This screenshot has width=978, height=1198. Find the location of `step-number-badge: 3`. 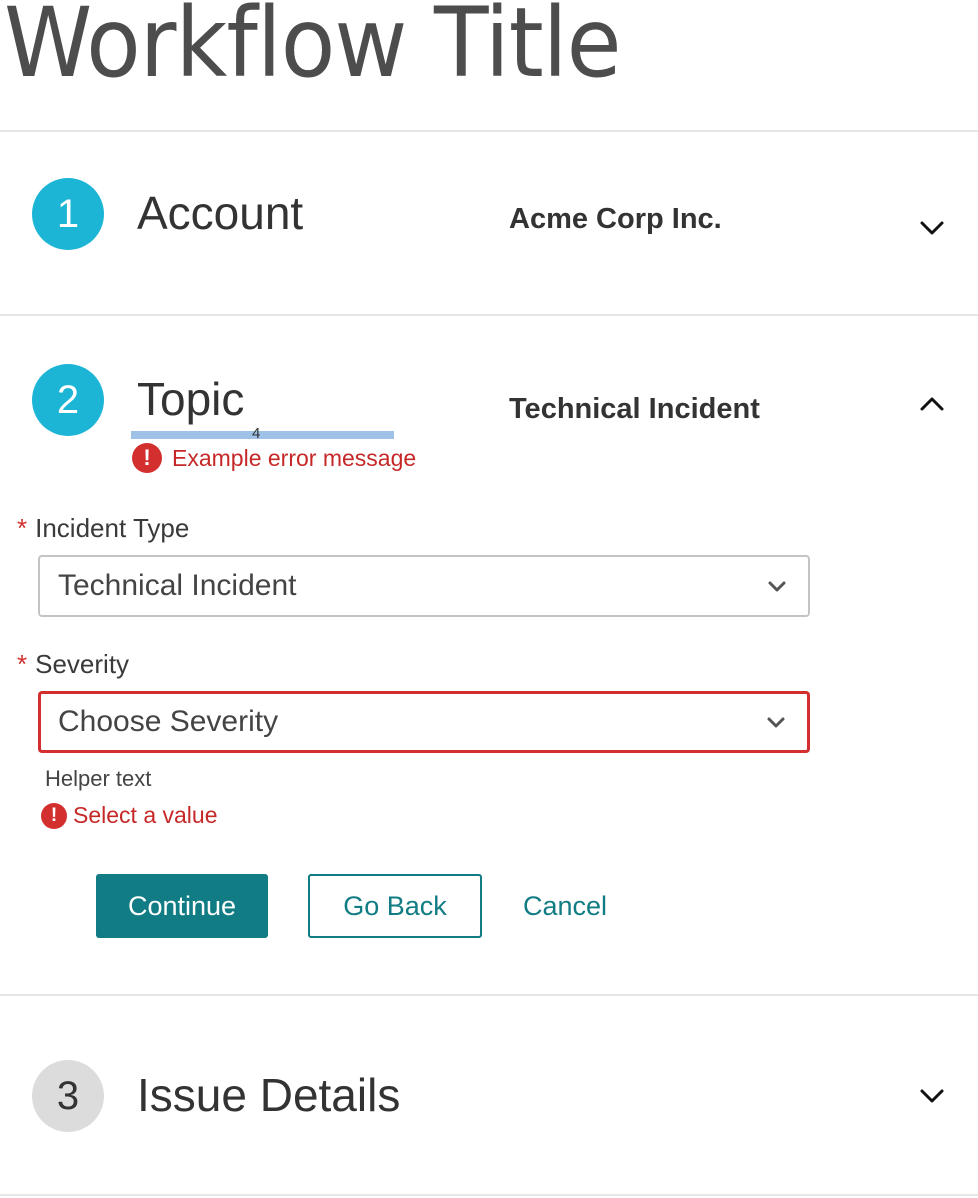

step-number-badge: 3 is located at coordinates (68, 1096).